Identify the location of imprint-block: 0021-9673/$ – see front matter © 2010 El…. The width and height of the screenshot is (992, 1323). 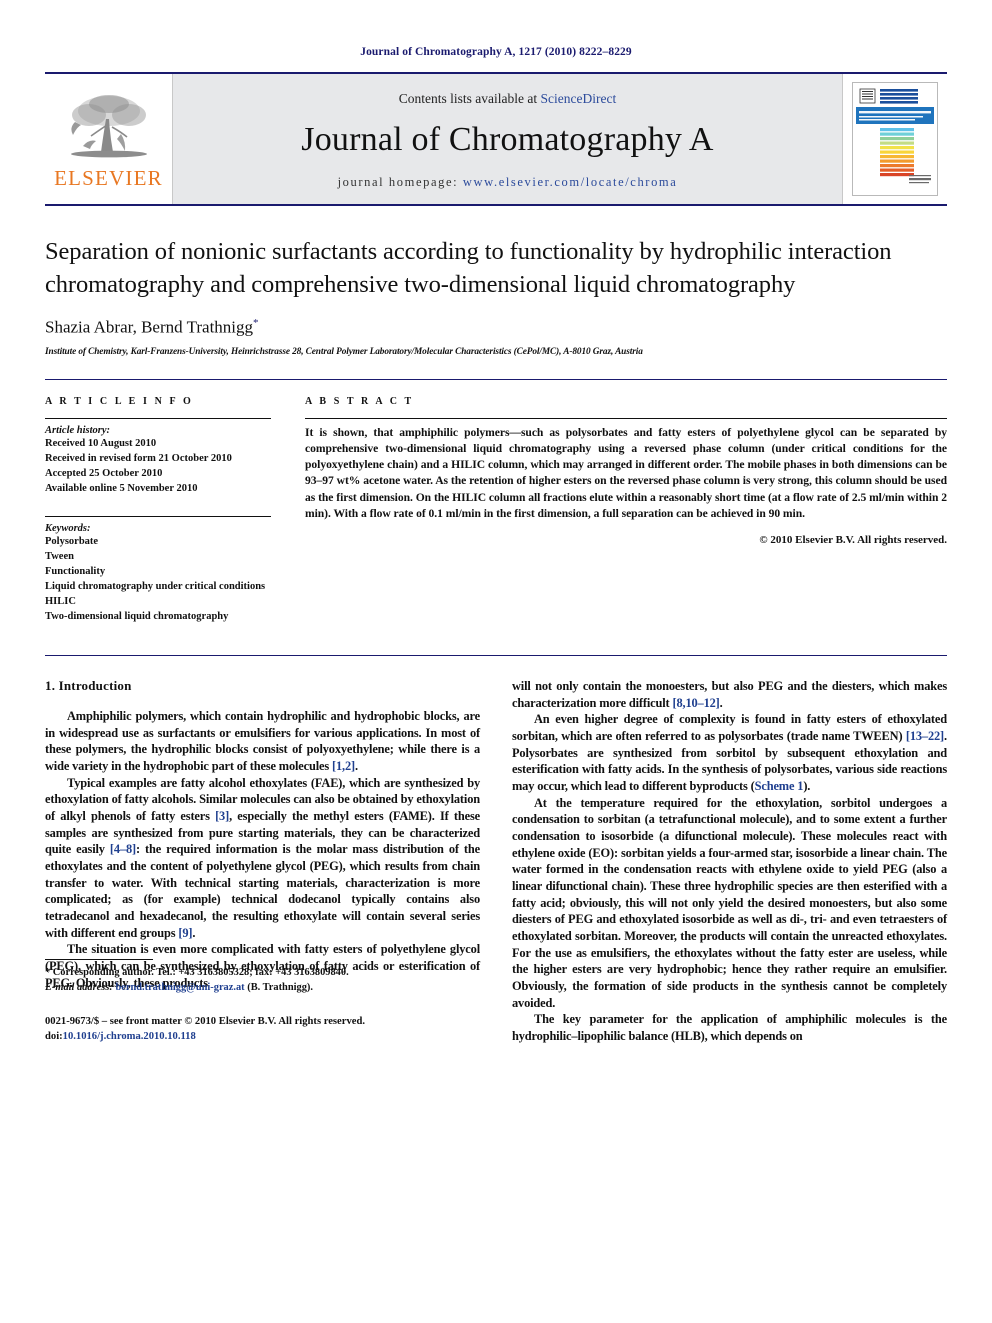
(262, 1029).